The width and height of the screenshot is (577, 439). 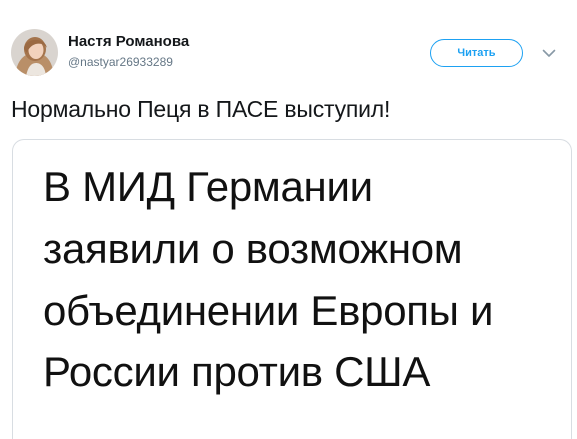 I want to click on chevron-down-icon, so click(x=549, y=53).